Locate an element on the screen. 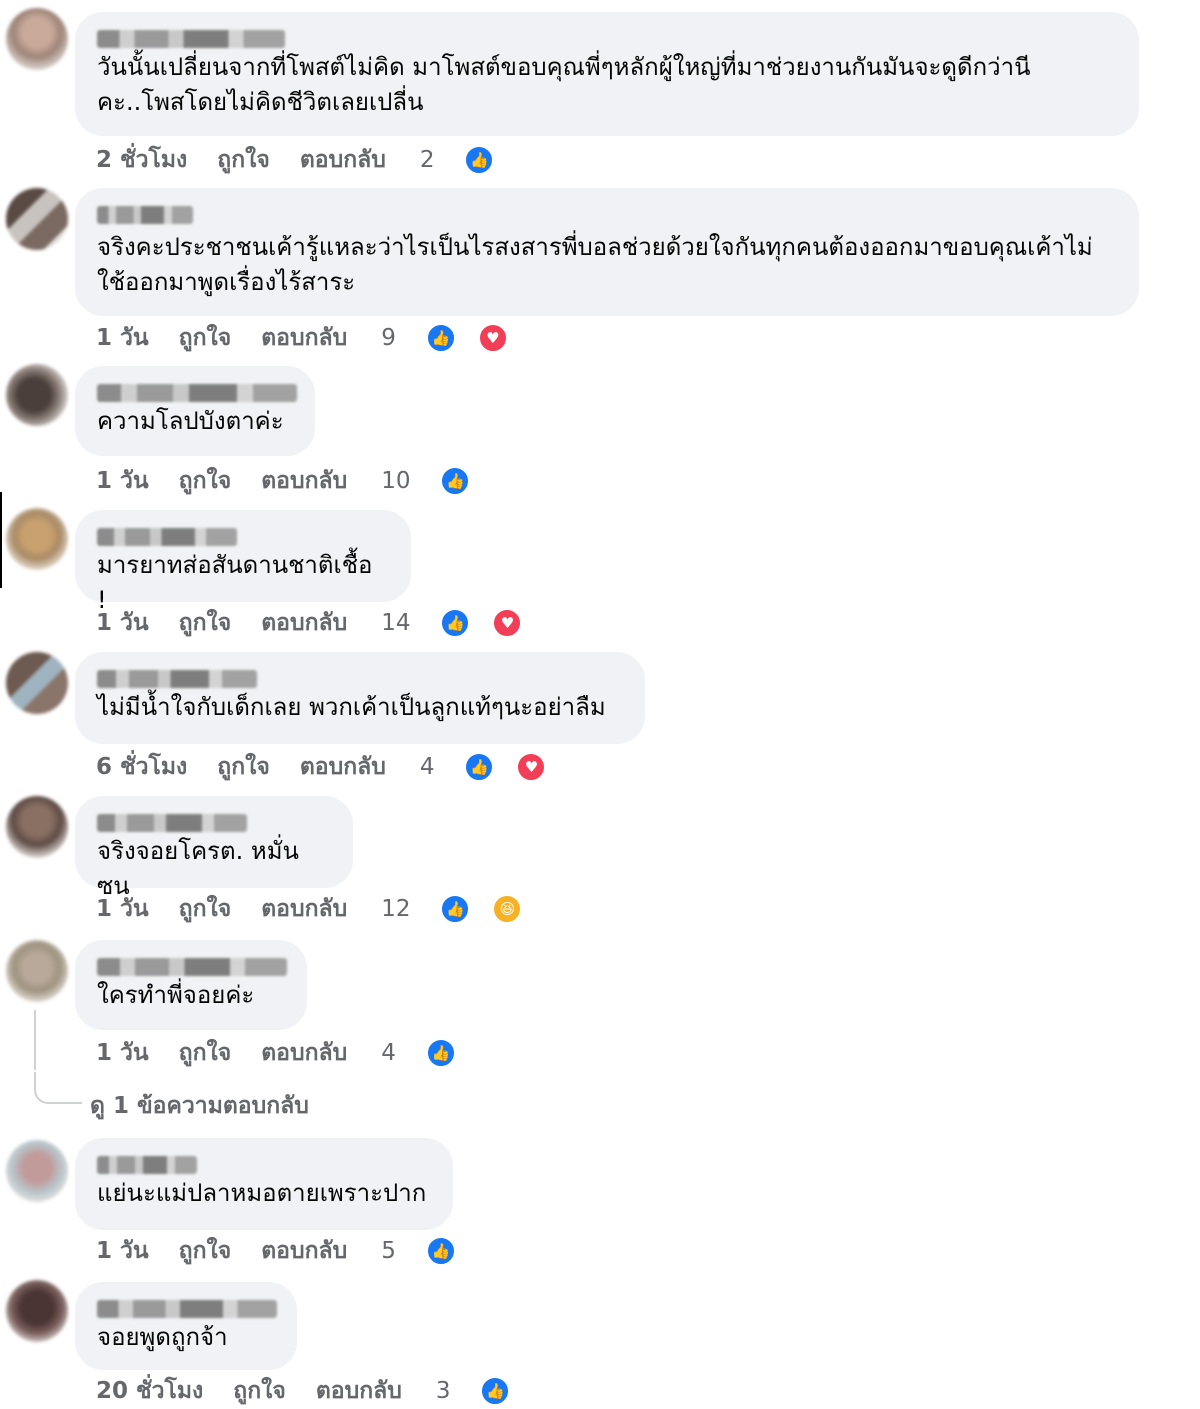 Image resolution: width=1200 pixels, height=1409 pixels. reaction-count: 12 is located at coordinates (396, 909).